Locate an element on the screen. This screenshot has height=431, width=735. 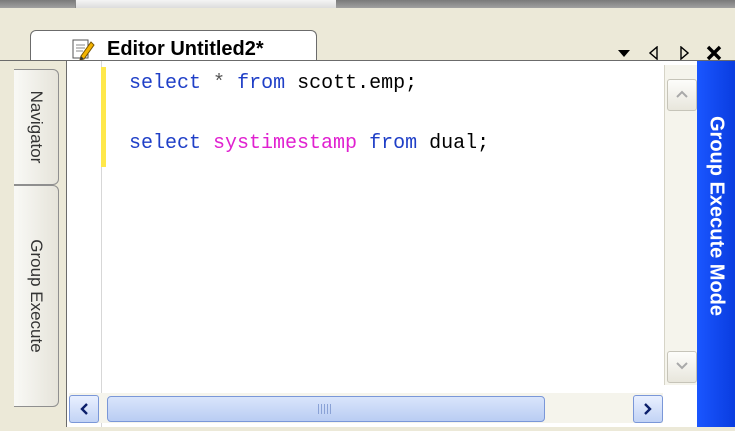
group-execute-mode-label: Group Execute Mode is located at coordinates (716, 216).